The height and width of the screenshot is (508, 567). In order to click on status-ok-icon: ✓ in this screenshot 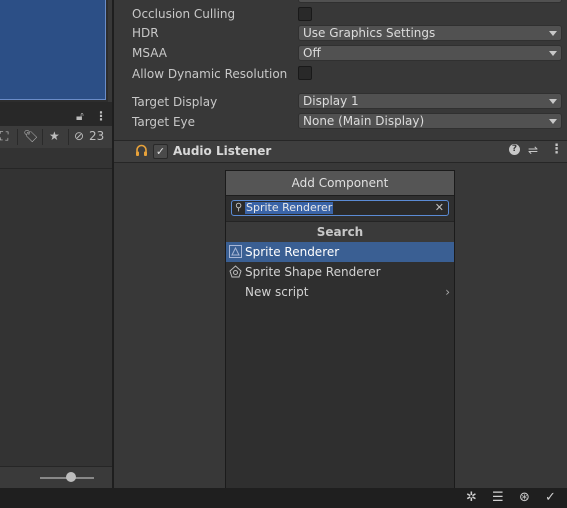, I will do `click(550, 498)`.